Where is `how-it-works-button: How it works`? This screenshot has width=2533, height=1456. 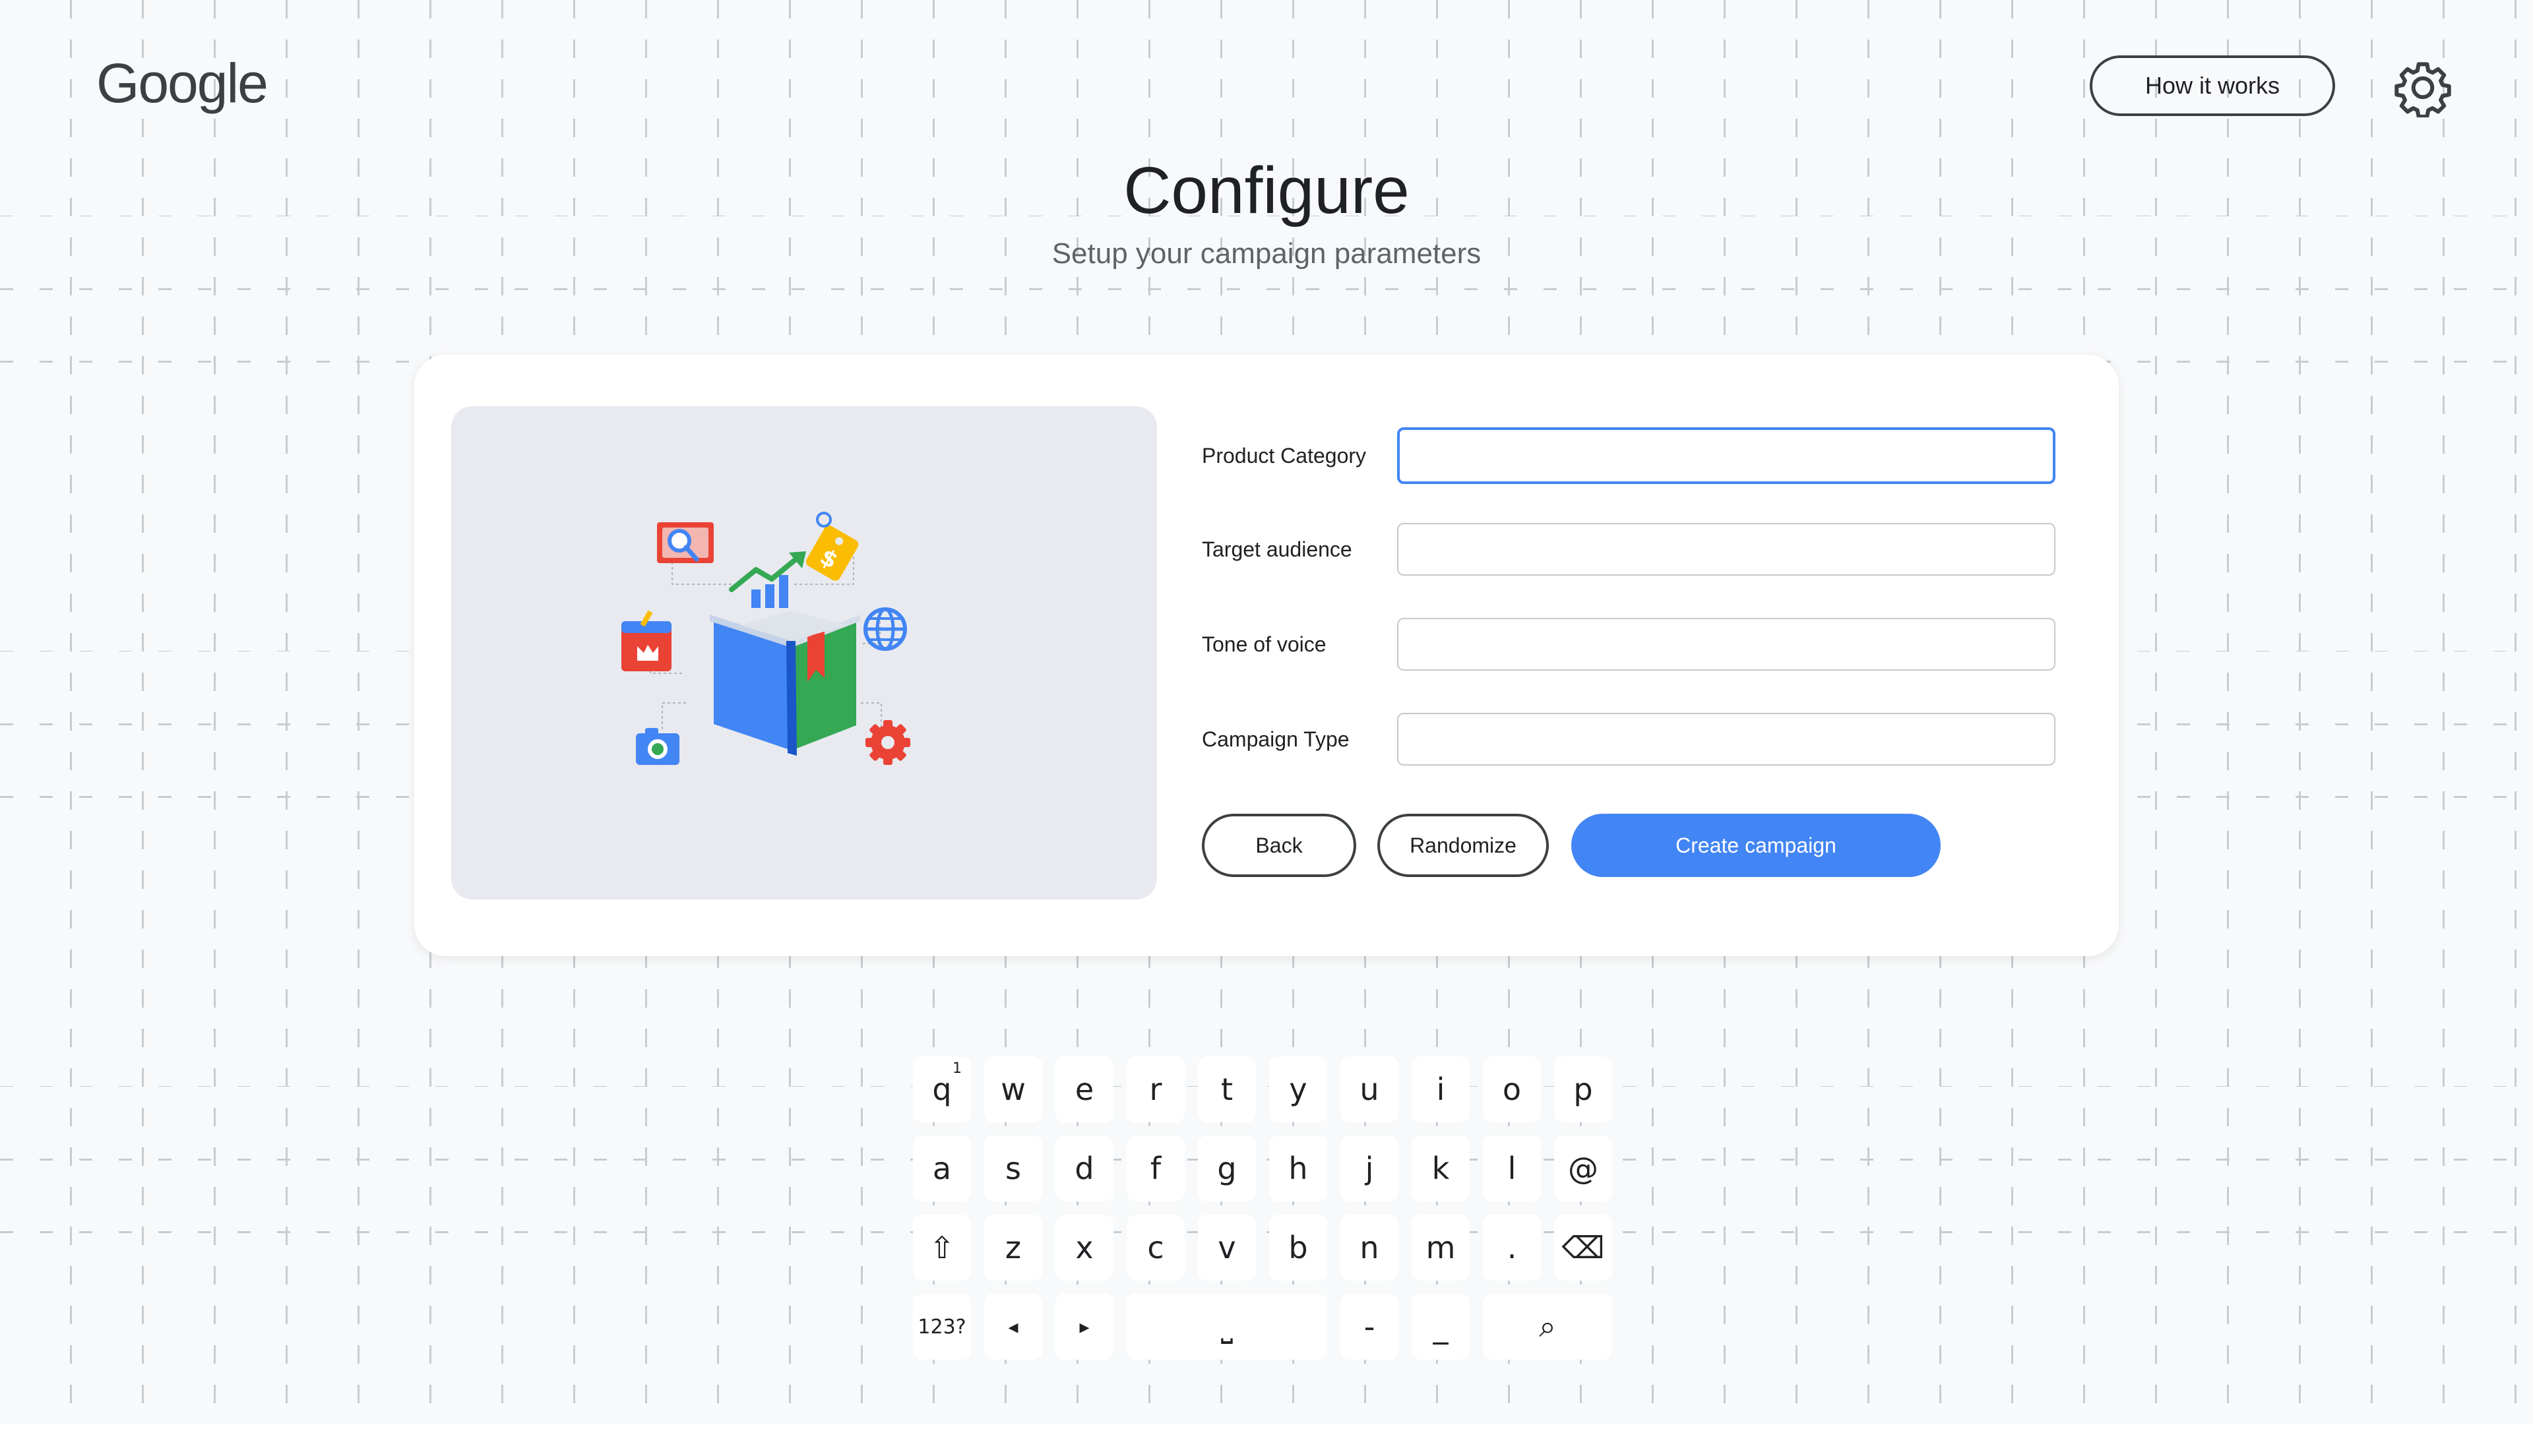
how-it-works-button: How it works is located at coordinates (2212, 85).